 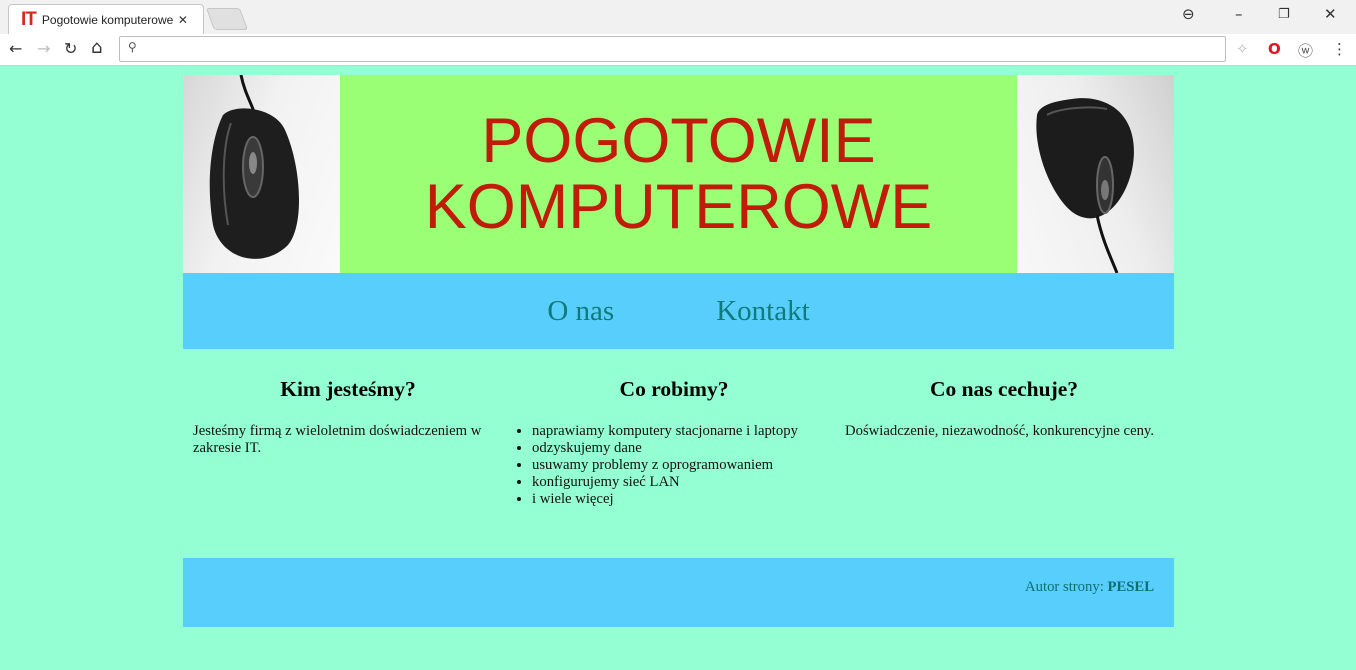 What do you see at coordinates (1242, 49) in the screenshot?
I see `extension-icon: ✧` at bounding box center [1242, 49].